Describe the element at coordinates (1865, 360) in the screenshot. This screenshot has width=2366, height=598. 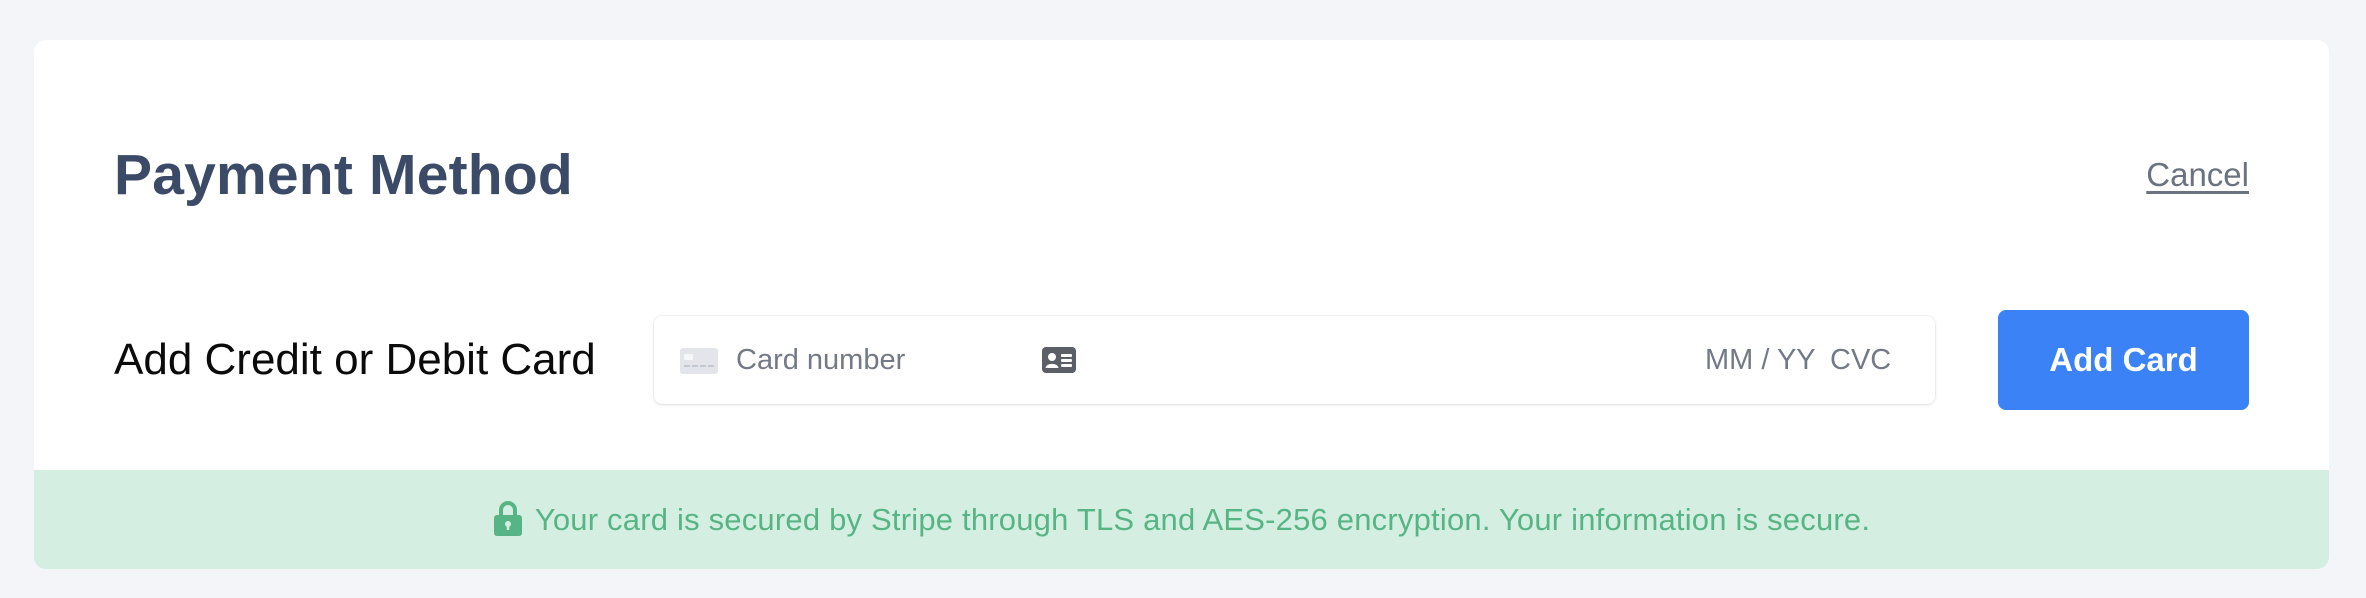
I see `cvc-input` at that location.